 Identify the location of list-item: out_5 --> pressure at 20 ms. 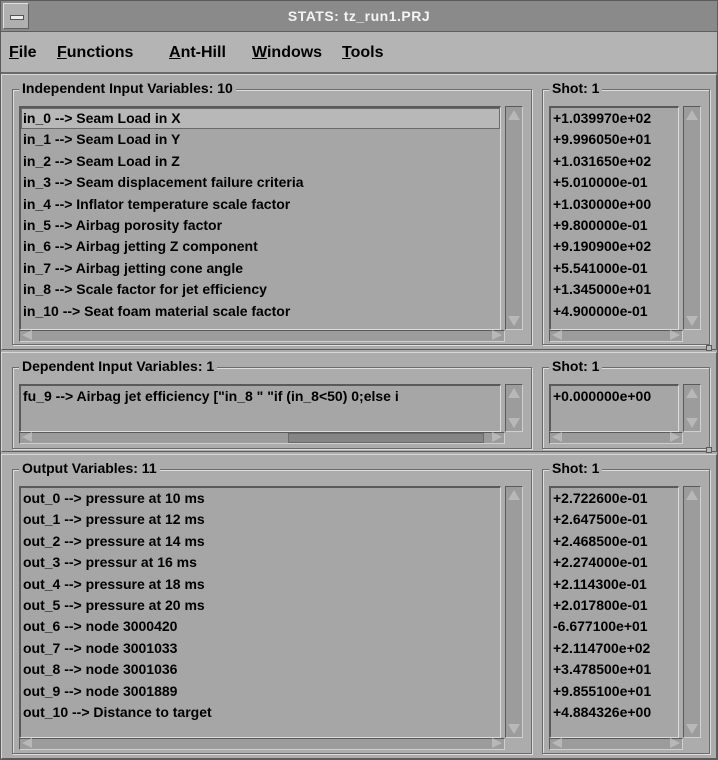
(260, 605).